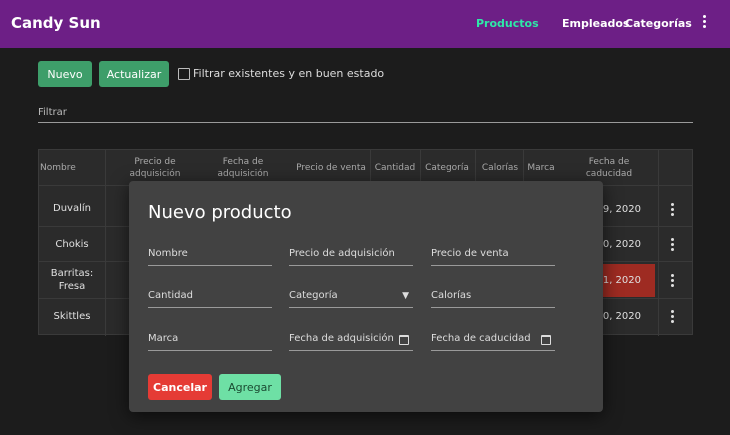 The height and width of the screenshot is (435, 730). What do you see at coordinates (451, 295) in the screenshot?
I see `calorias-label: Calorías` at bounding box center [451, 295].